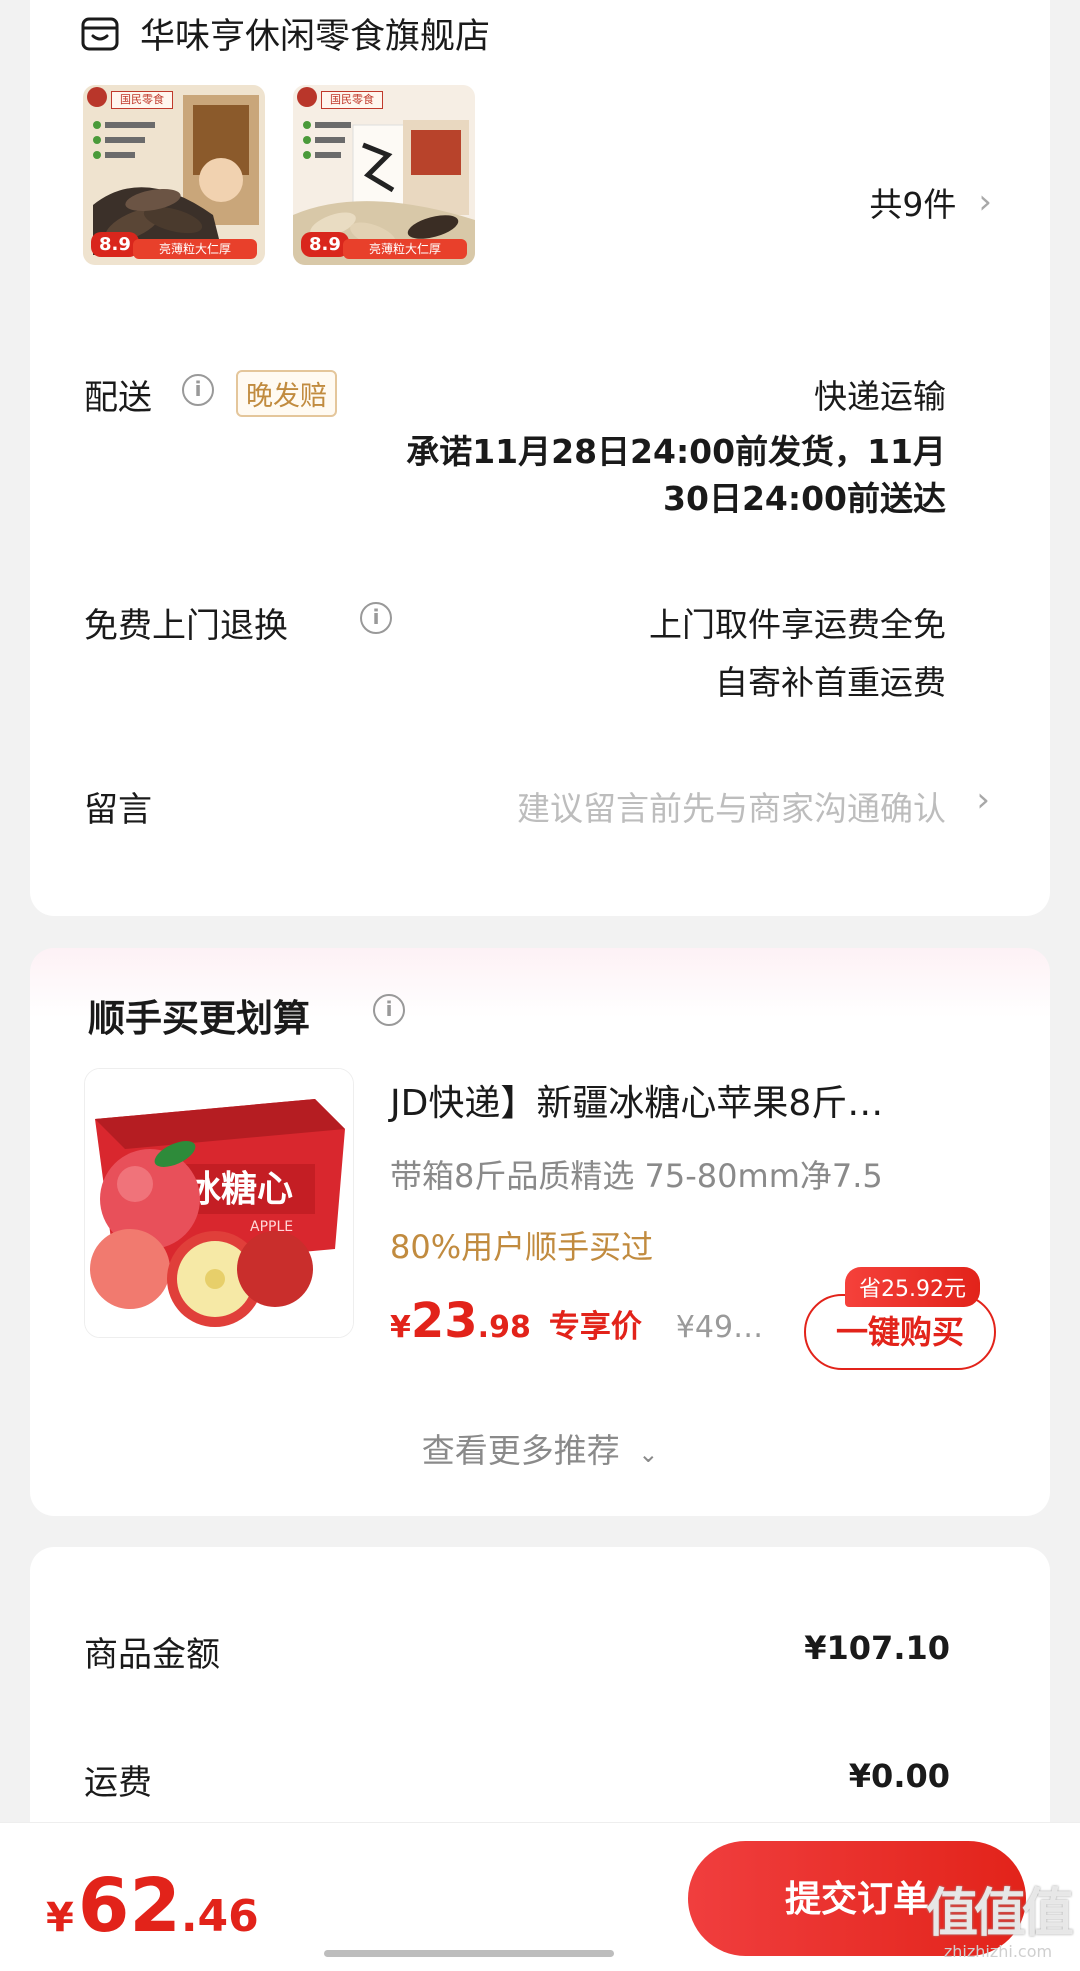 The height and width of the screenshot is (1971, 1080). I want to click on apple-box-image: 冰糖心 APPLE, so click(219, 1203).